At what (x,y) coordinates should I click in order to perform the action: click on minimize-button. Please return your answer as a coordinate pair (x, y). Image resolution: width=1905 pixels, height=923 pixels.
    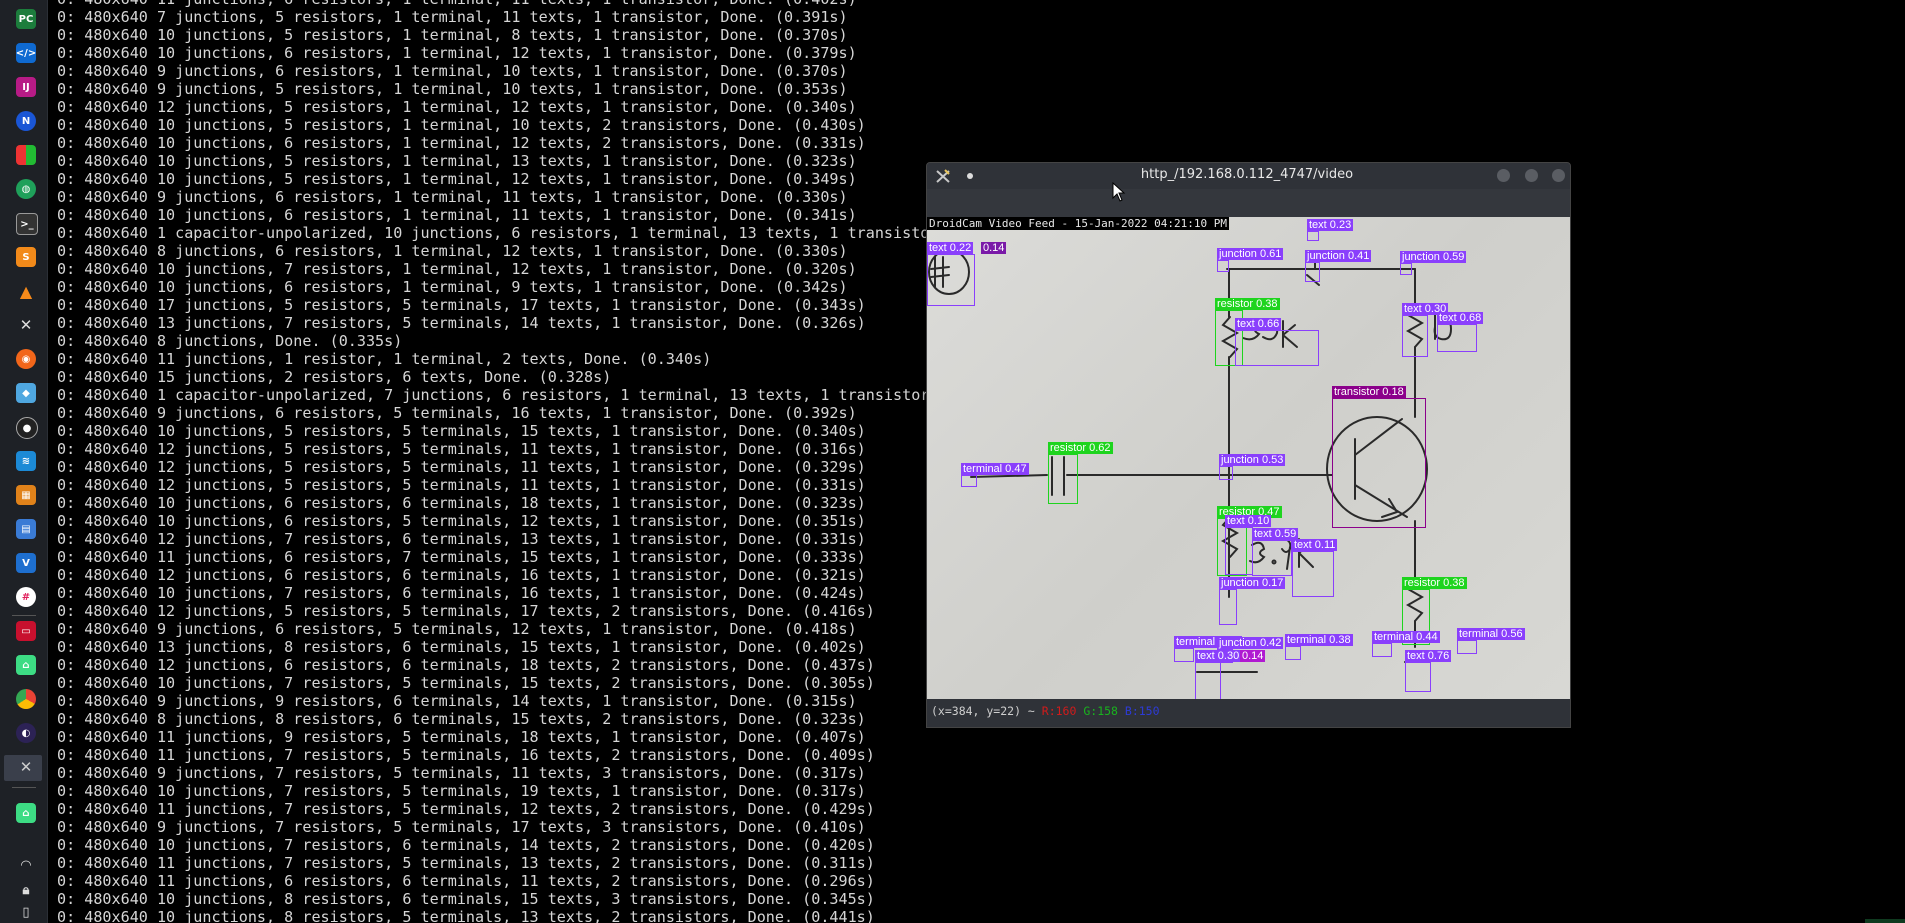
    Looking at the image, I should click on (1503, 175).